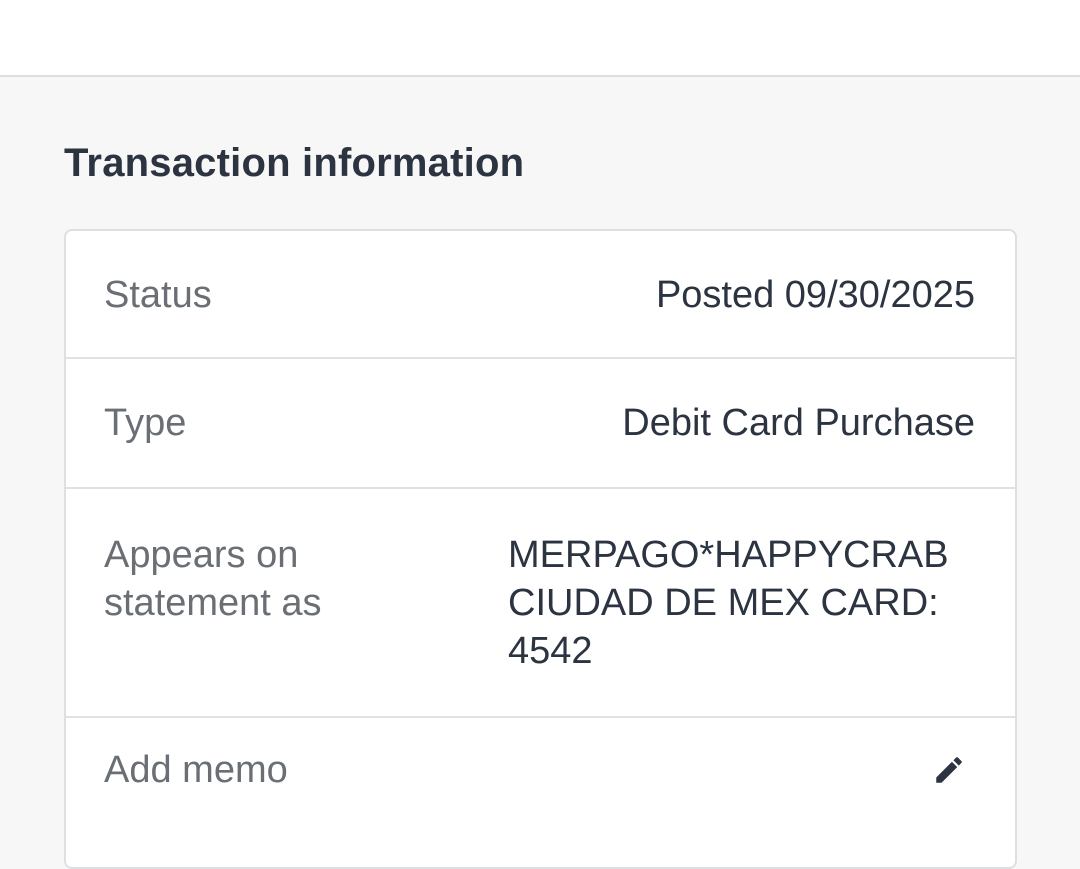  I want to click on status-value: Posted 09/30/2025, so click(815, 295).